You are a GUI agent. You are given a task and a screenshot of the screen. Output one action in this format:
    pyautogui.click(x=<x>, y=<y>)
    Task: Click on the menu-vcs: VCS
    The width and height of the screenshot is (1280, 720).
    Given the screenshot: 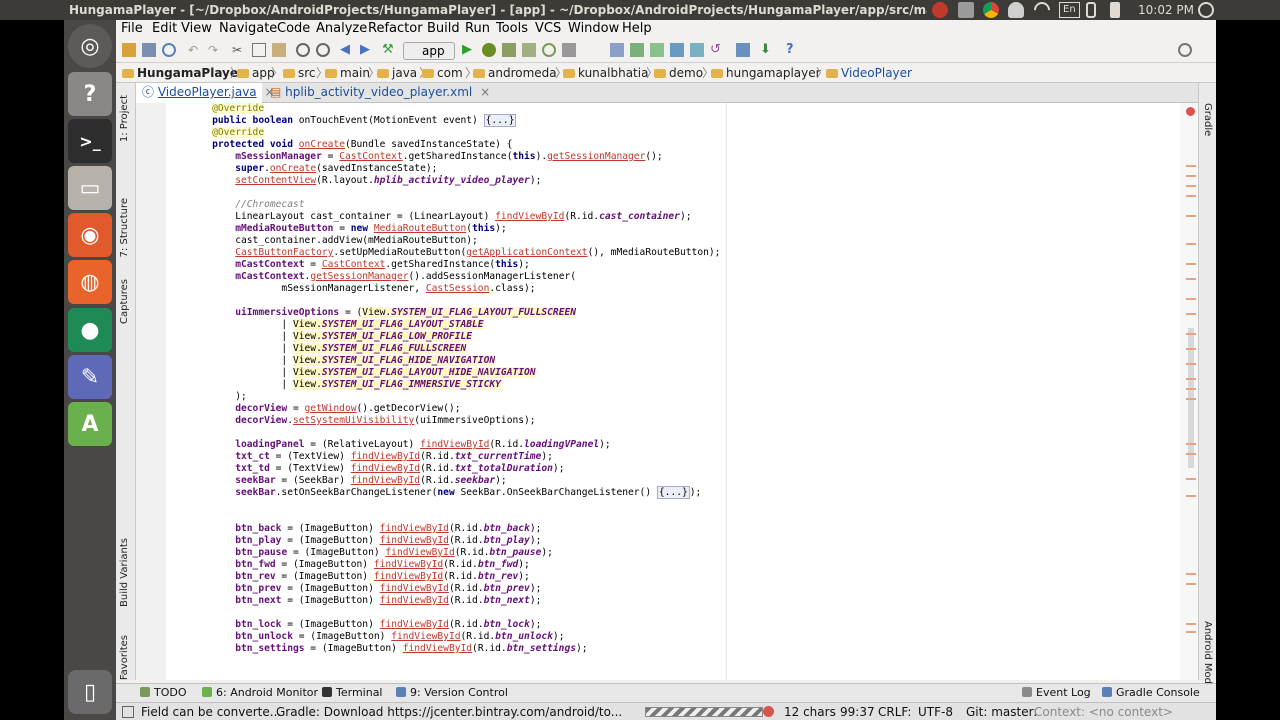 What is the action you would take?
    pyautogui.click(x=548, y=29)
    